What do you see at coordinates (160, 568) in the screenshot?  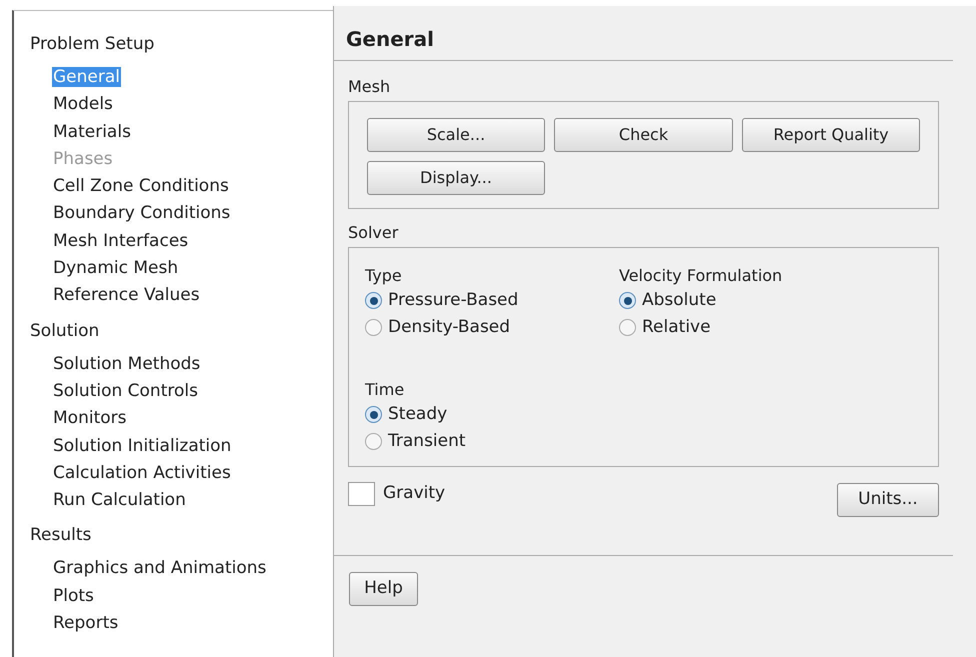 I see `tree-item: Graphics and Animations` at bounding box center [160, 568].